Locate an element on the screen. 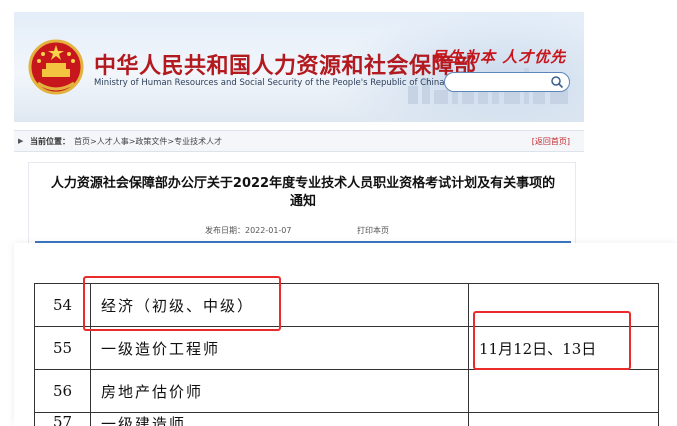 The image size is (677, 426). ministry-name-cn: 中华人民共和国人力资源和社会保障部 is located at coordinates (285, 66).